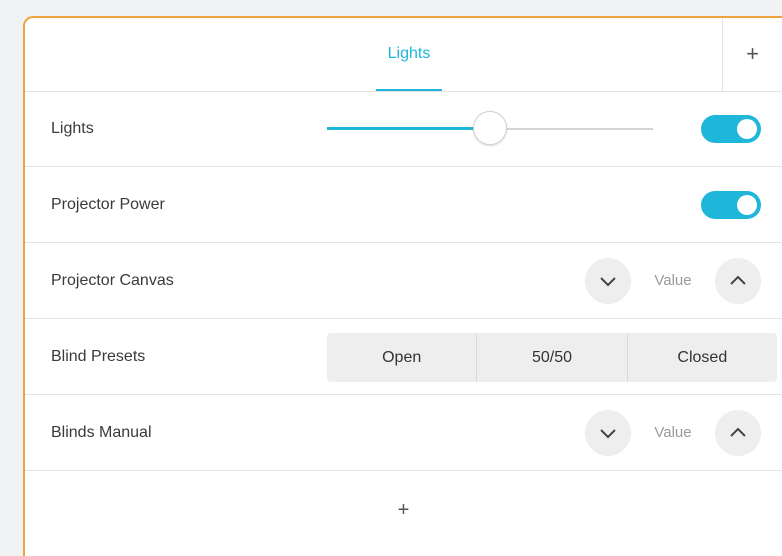 The height and width of the screenshot is (556, 782). I want to click on add-tab-button: +, so click(752, 54).